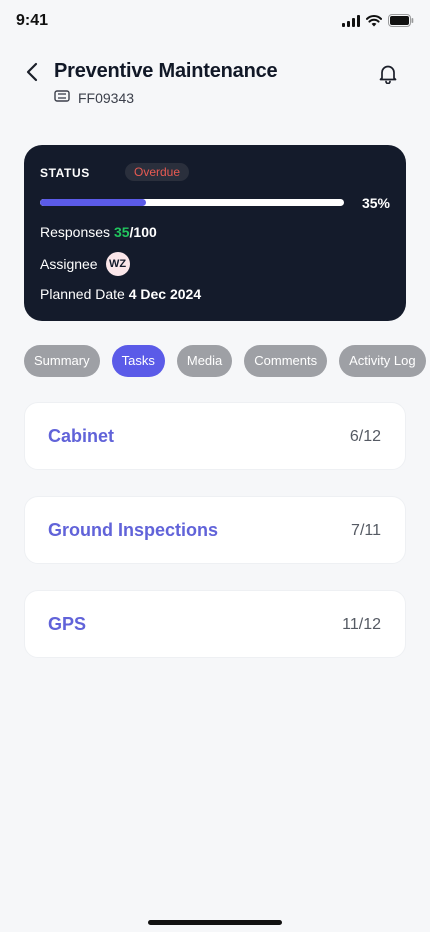  I want to click on task-card-gps: GPS 11/12, so click(215, 624).